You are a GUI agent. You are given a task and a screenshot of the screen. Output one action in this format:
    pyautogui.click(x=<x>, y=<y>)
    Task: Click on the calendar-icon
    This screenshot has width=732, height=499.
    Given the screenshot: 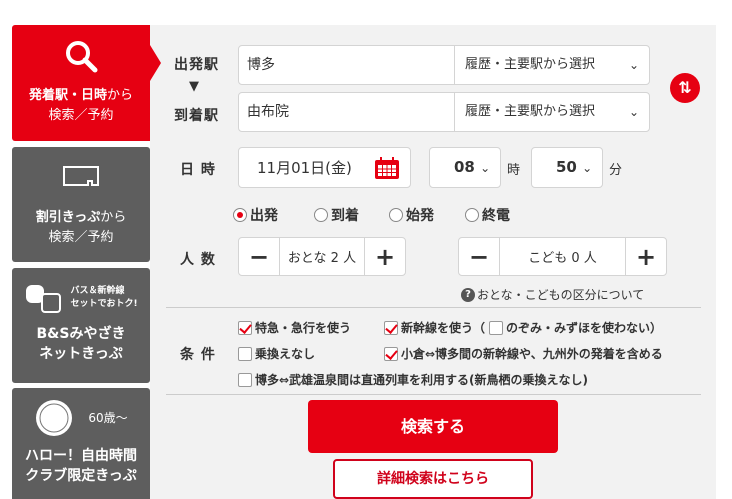 What is the action you would take?
    pyautogui.click(x=387, y=167)
    